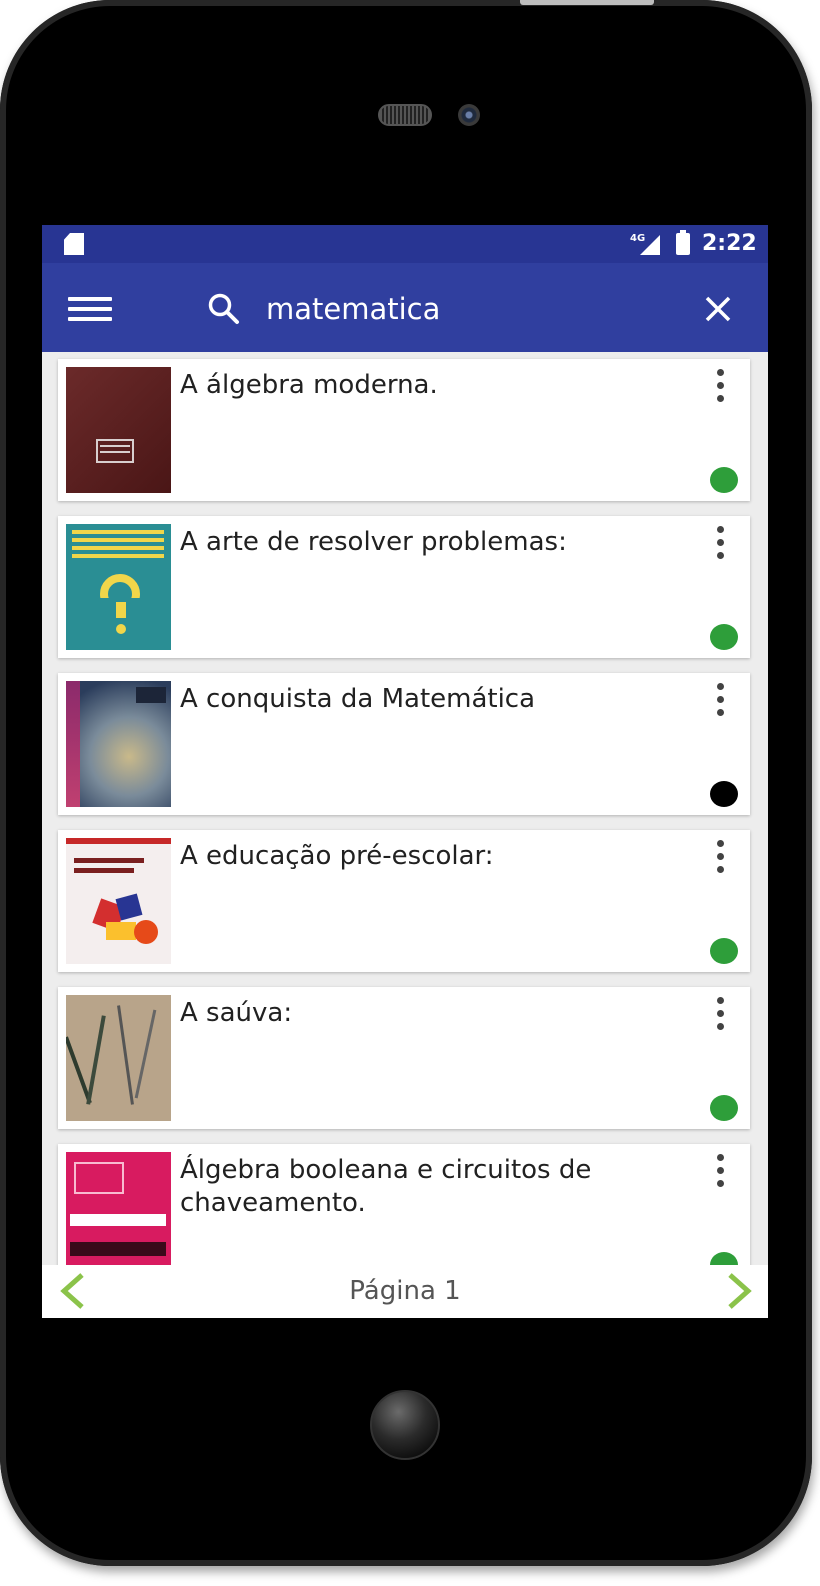 The width and height of the screenshot is (820, 1586). I want to click on result-card: A saúva:, so click(404, 1058).